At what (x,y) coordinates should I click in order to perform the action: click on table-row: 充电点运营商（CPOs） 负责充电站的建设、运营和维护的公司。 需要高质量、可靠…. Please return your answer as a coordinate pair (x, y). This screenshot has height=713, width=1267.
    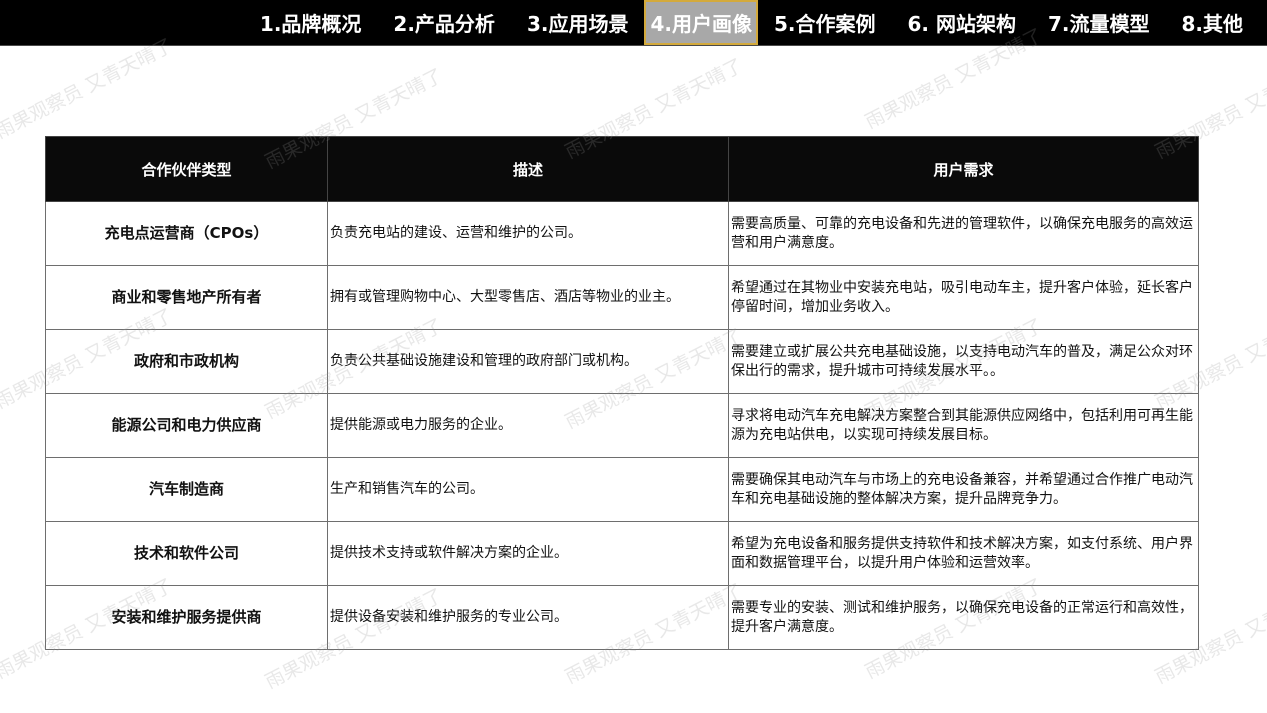
    Looking at the image, I should click on (622, 233).